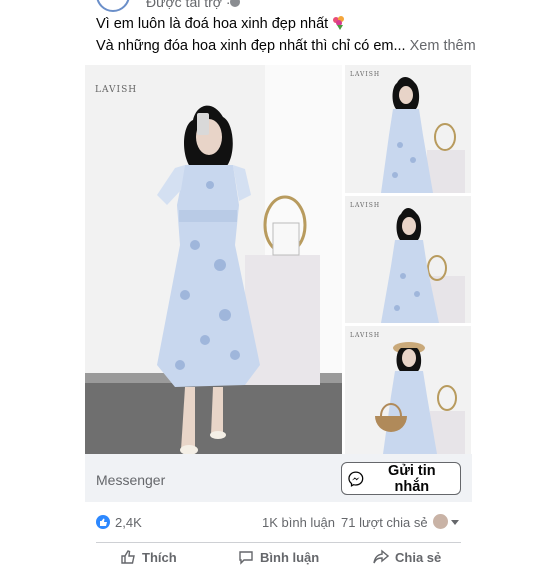  I want to click on messenger-icon, so click(356, 479).